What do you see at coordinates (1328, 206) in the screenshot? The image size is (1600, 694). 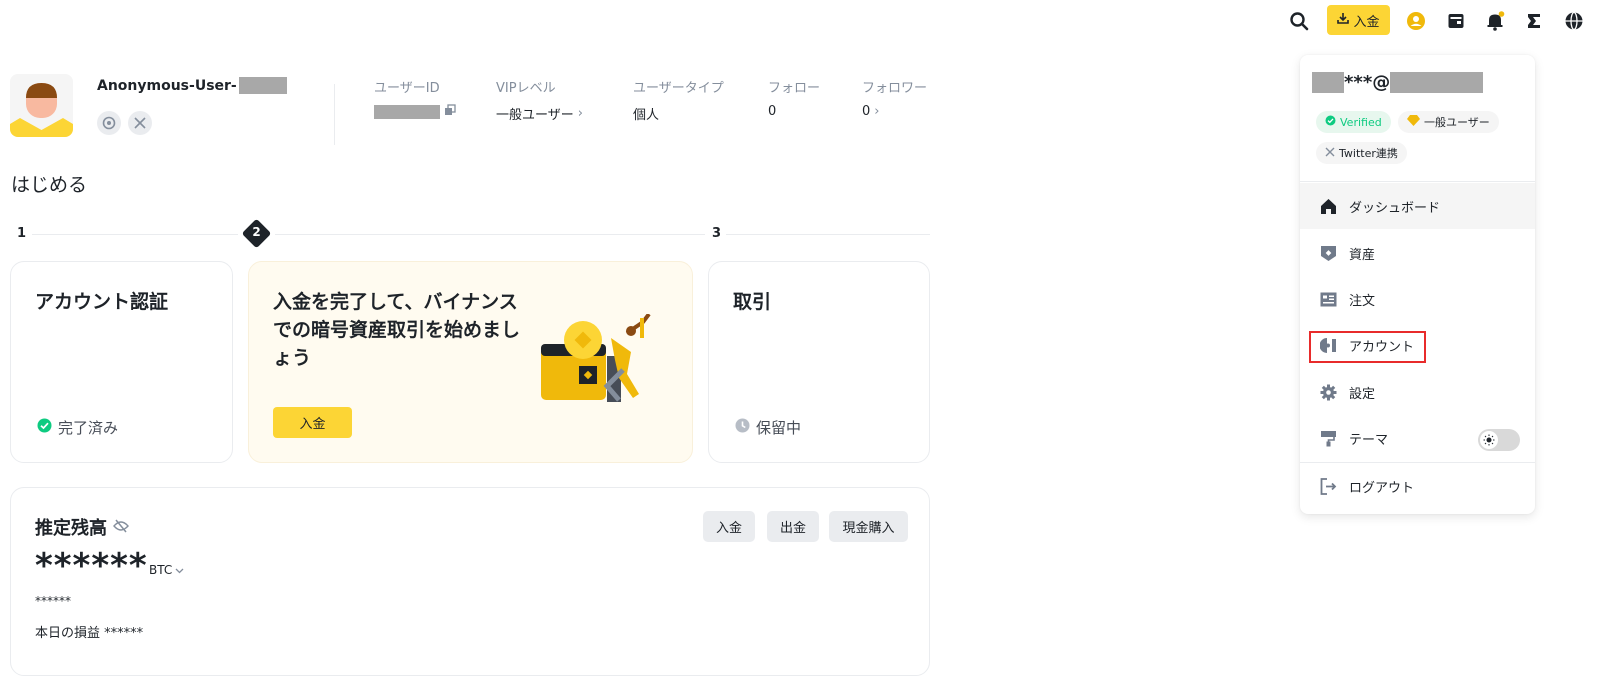 I see `home-icon` at bounding box center [1328, 206].